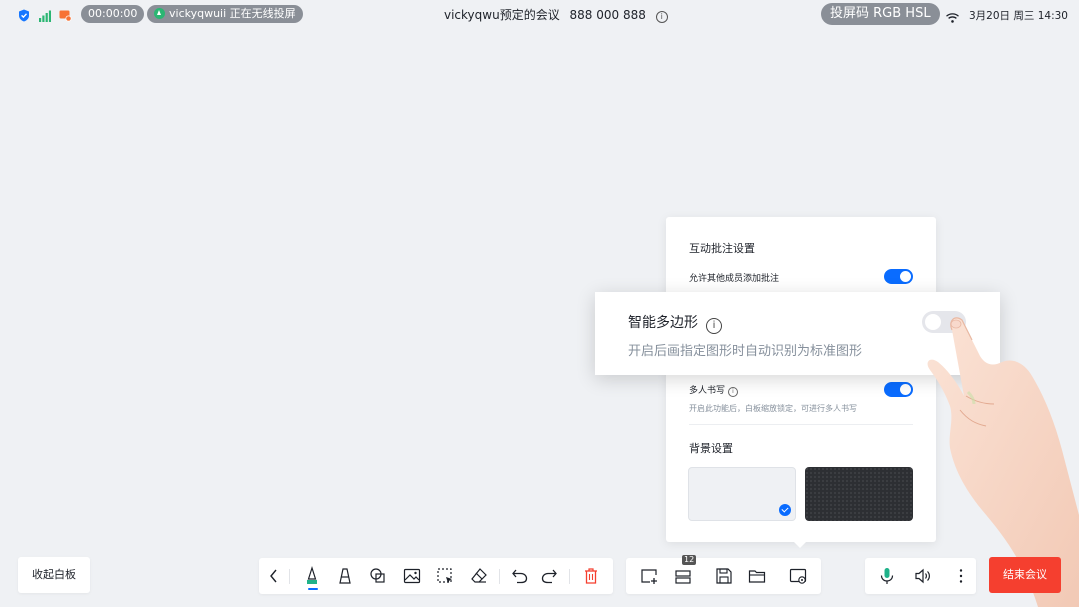  I want to click on cast-code-badge: 投屏码 RGB HSL, so click(880, 14).